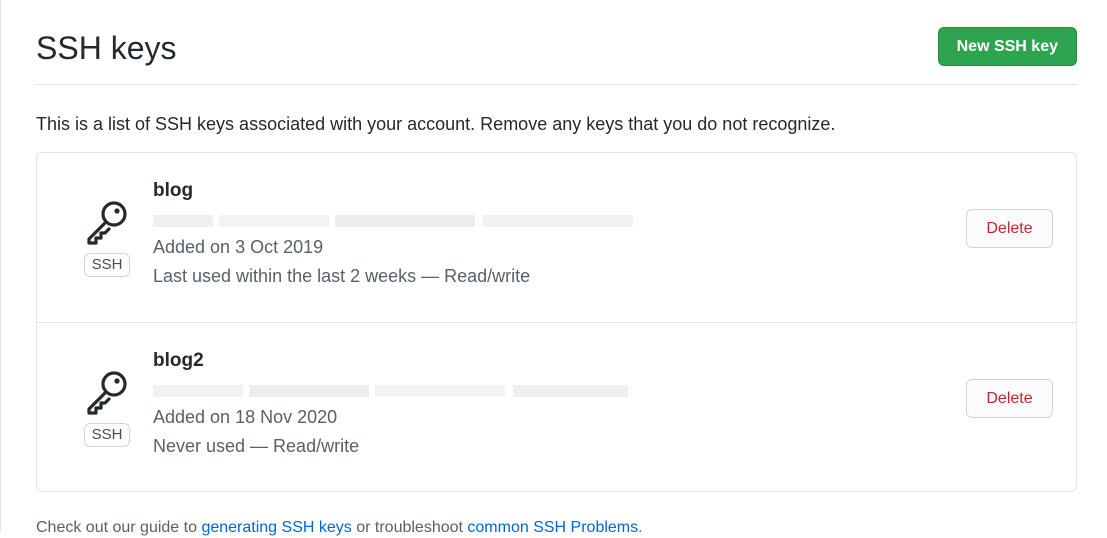  I want to click on page-title: SSH keys, so click(106, 48).